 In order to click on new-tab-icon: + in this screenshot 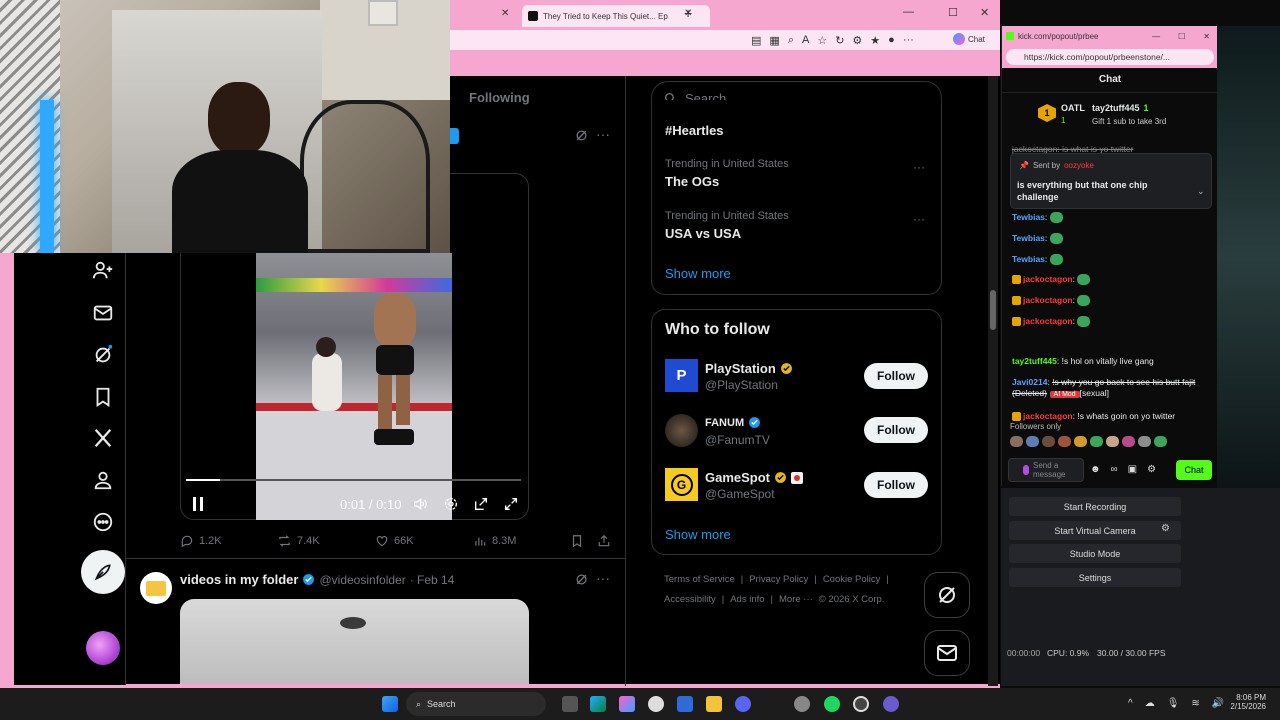, I will do `click(688, 13)`.